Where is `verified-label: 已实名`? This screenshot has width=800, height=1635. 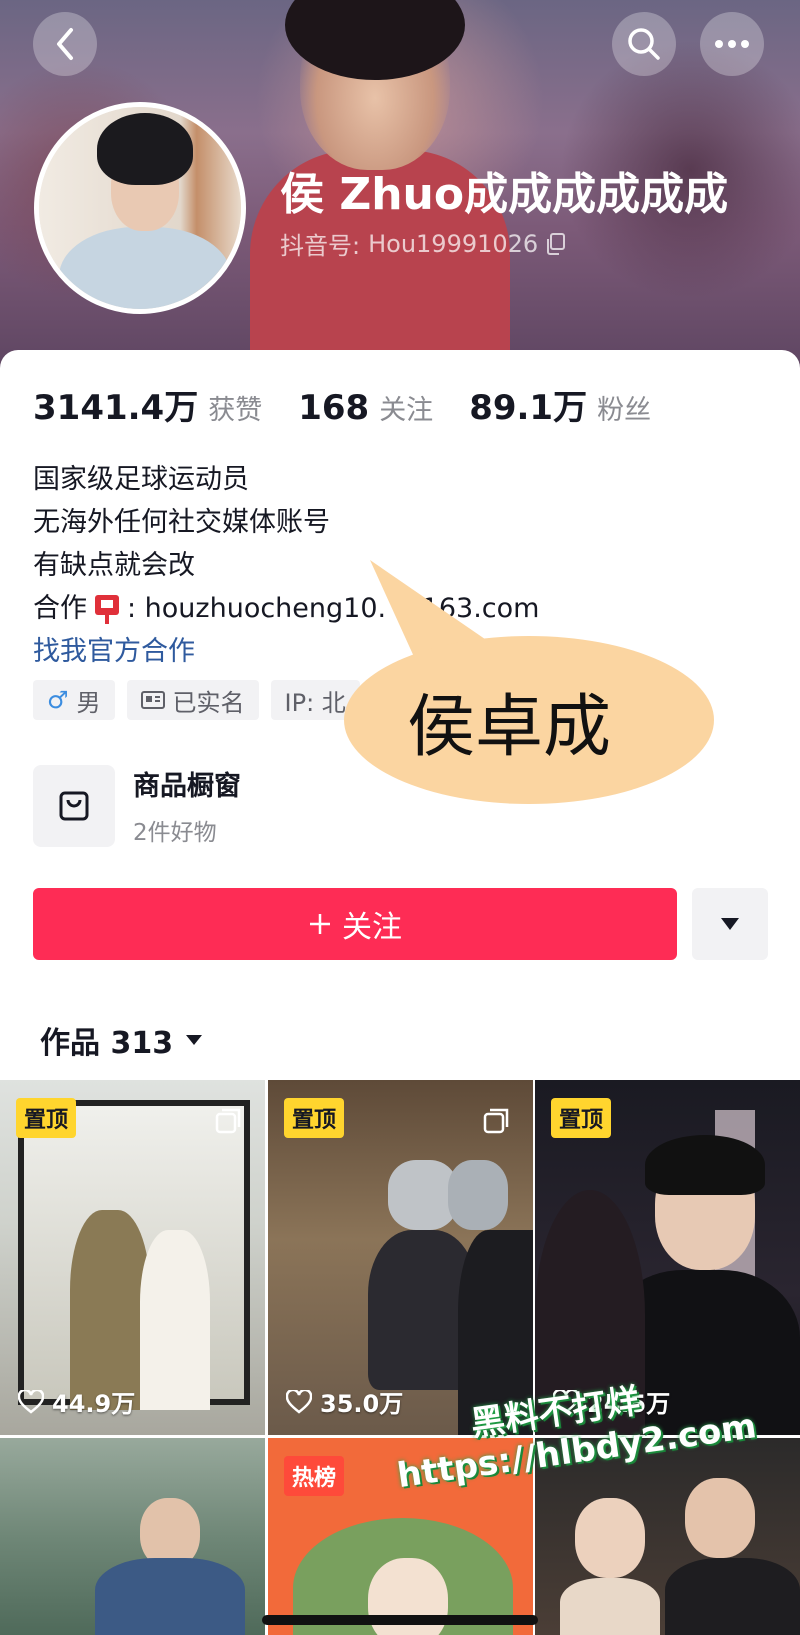
verified-label: 已实名 is located at coordinates (208, 702).